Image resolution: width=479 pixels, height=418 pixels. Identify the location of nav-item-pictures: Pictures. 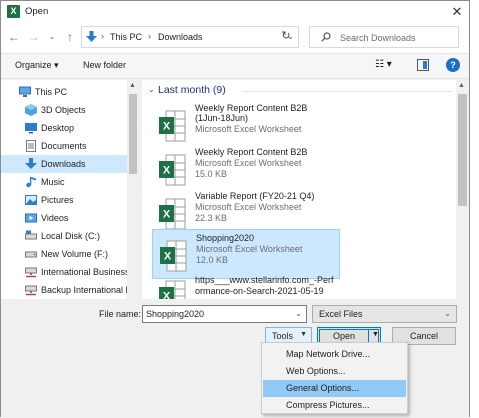
(64, 200).